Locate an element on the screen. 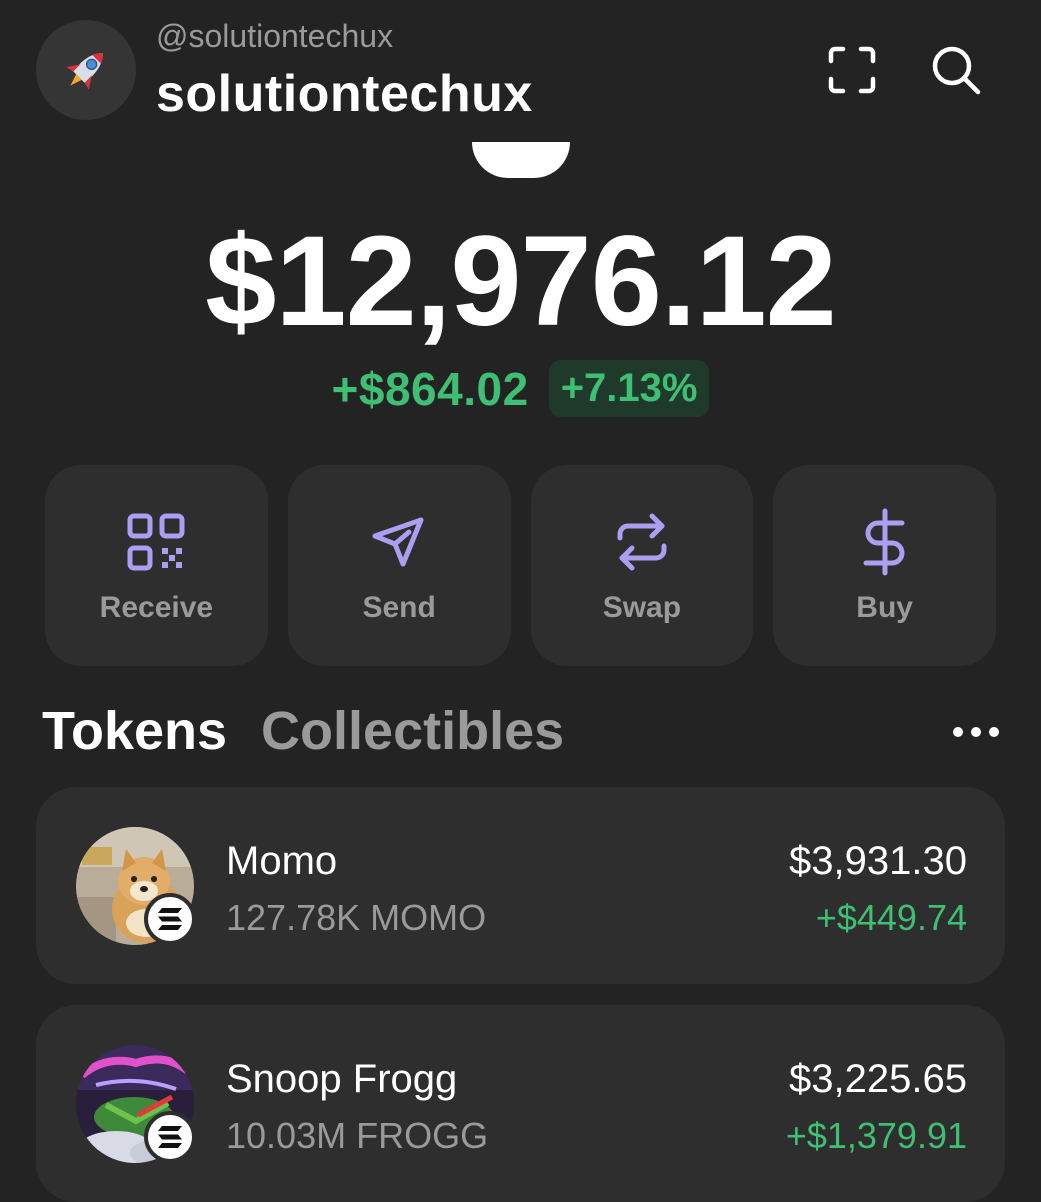 Image resolution: width=1041 pixels, height=1202 pixels. asset-tabs: Tokens Collectibles is located at coordinates (303, 731).